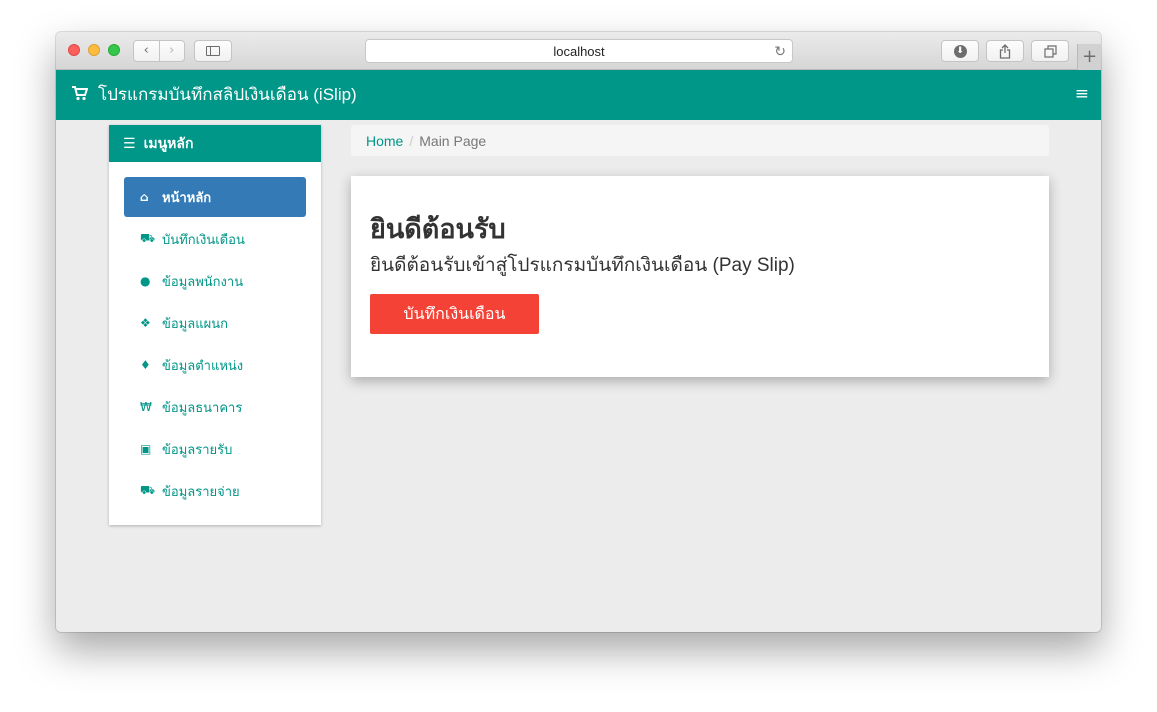 The image size is (1157, 712). I want to click on address-bar: localhost ↻, so click(579, 51).